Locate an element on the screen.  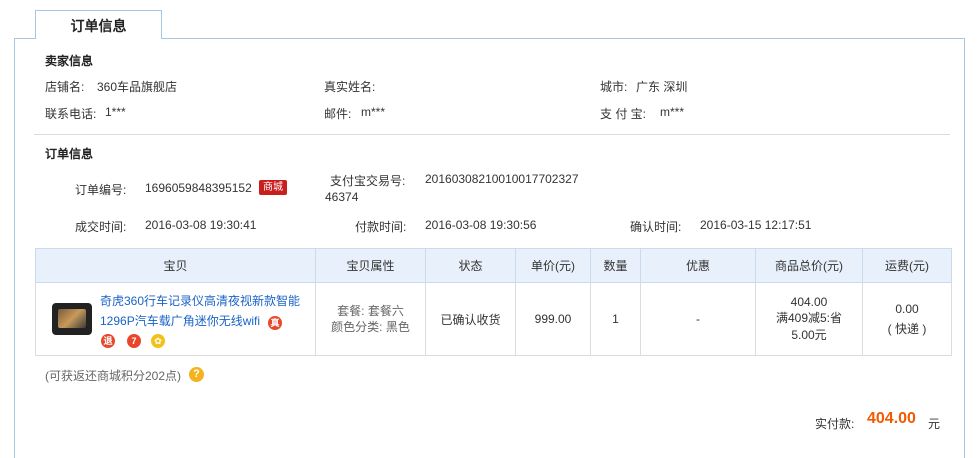
header-status: 状态 is located at coordinates (470, 265).